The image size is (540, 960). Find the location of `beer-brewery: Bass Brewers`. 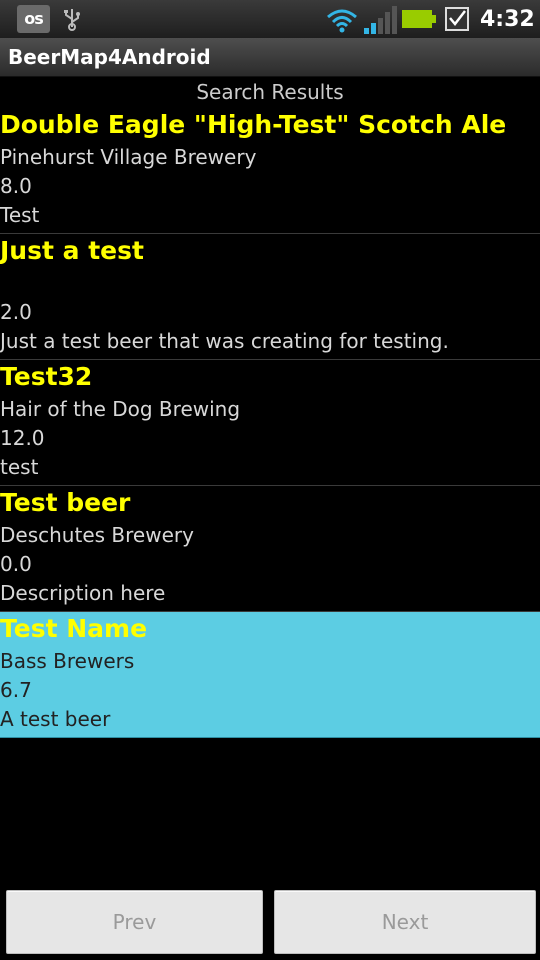

beer-brewery: Bass Brewers is located at coordinates (67, 661).